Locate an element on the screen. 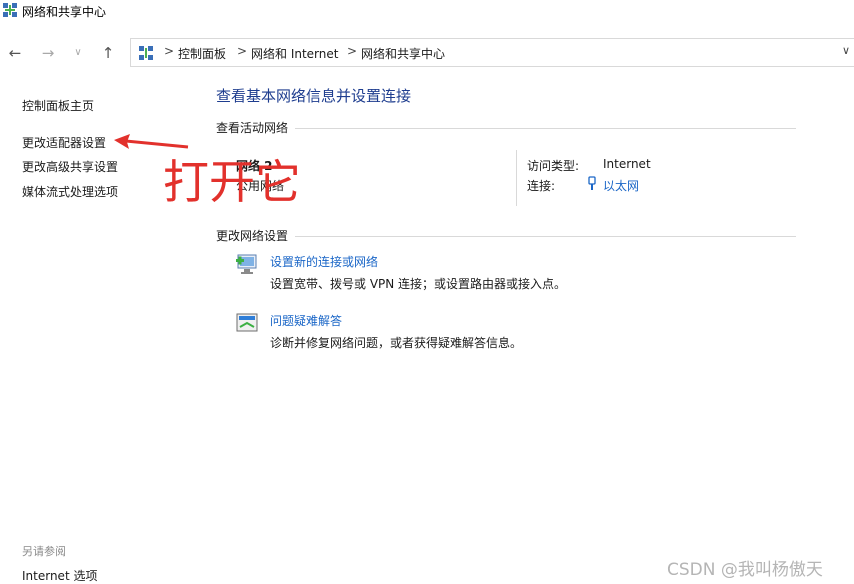 The image size is (854, 584). access-type-value: Internet is located at coordinates (627, 164).